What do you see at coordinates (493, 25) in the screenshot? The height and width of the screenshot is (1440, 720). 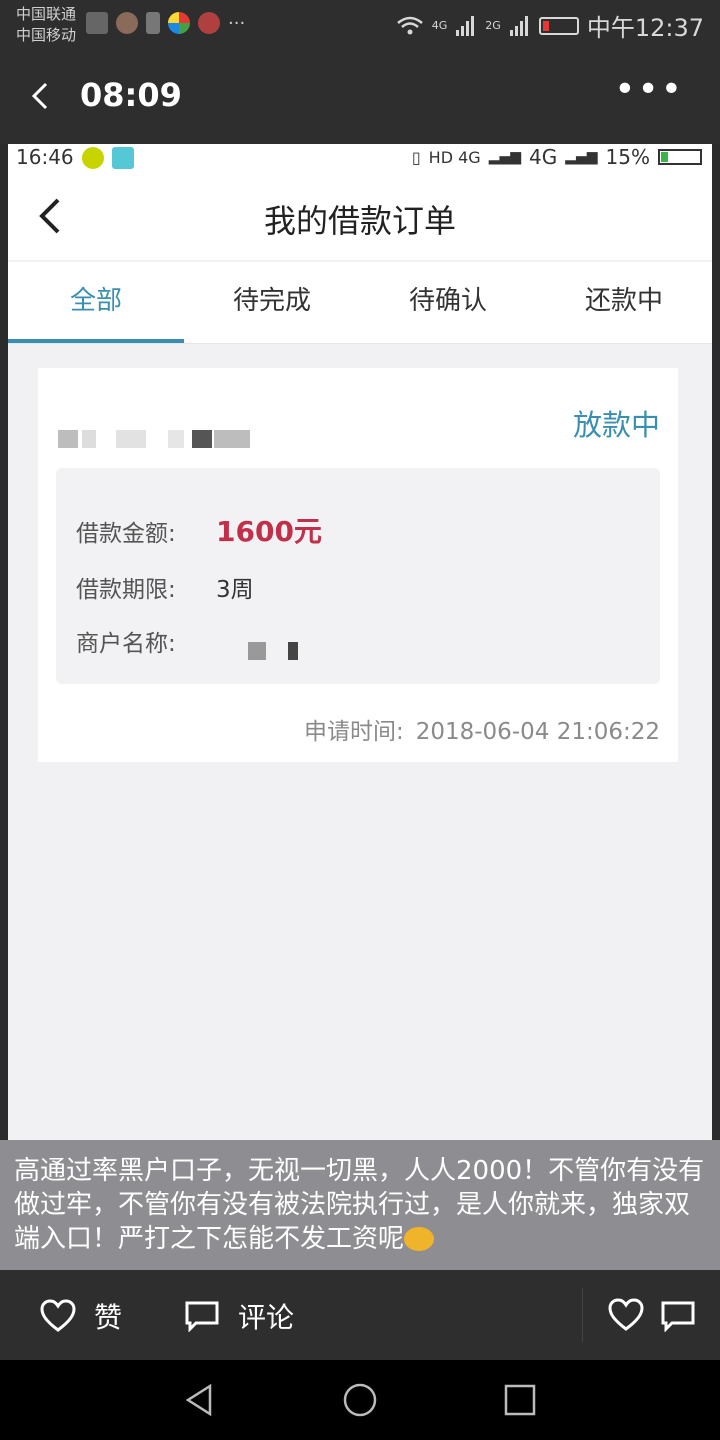 I see `signal-label-2: 2G` at bounding box center [493, 25].